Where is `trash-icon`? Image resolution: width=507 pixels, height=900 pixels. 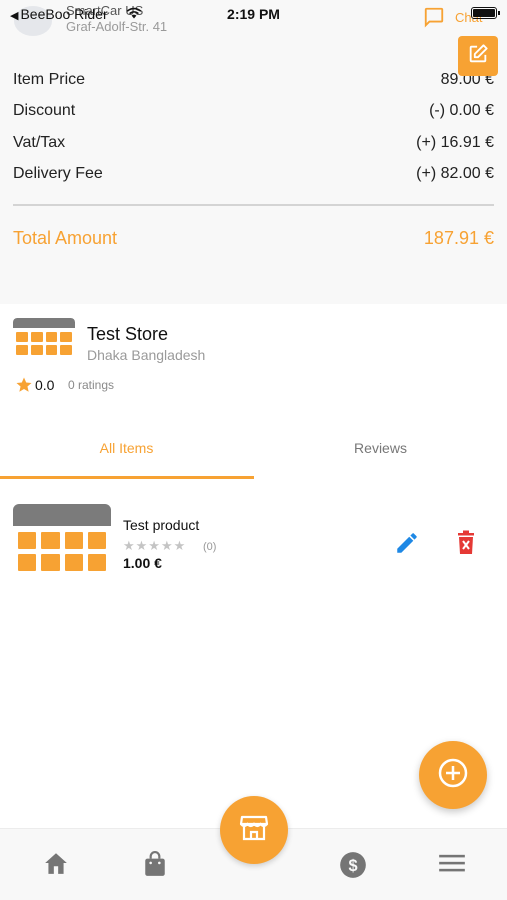 trash-icon is located at coordinates (466, 545).